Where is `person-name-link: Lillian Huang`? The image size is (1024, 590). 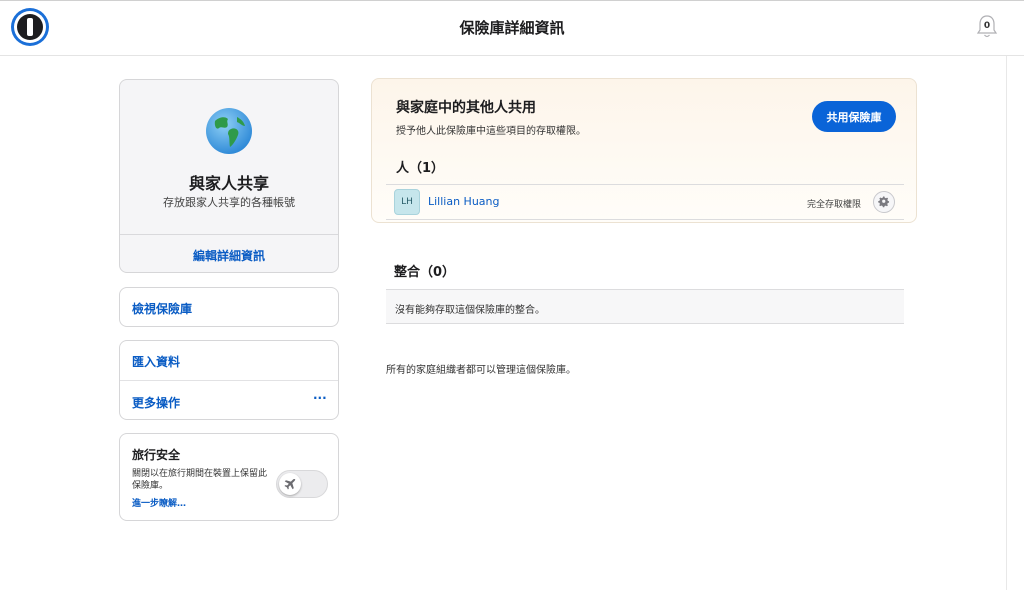 person-name-link: Lillian Huang is located at coordinates (464, 201).